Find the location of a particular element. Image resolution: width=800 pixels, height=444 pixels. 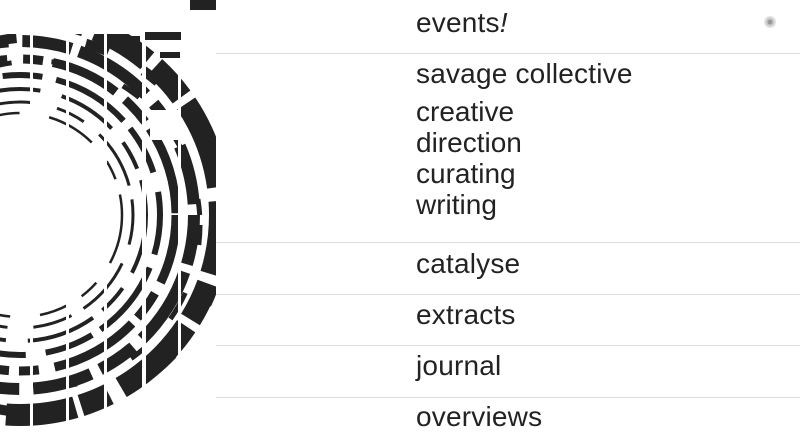

nav-item-journal: journal is located at coordinates (508, 372).